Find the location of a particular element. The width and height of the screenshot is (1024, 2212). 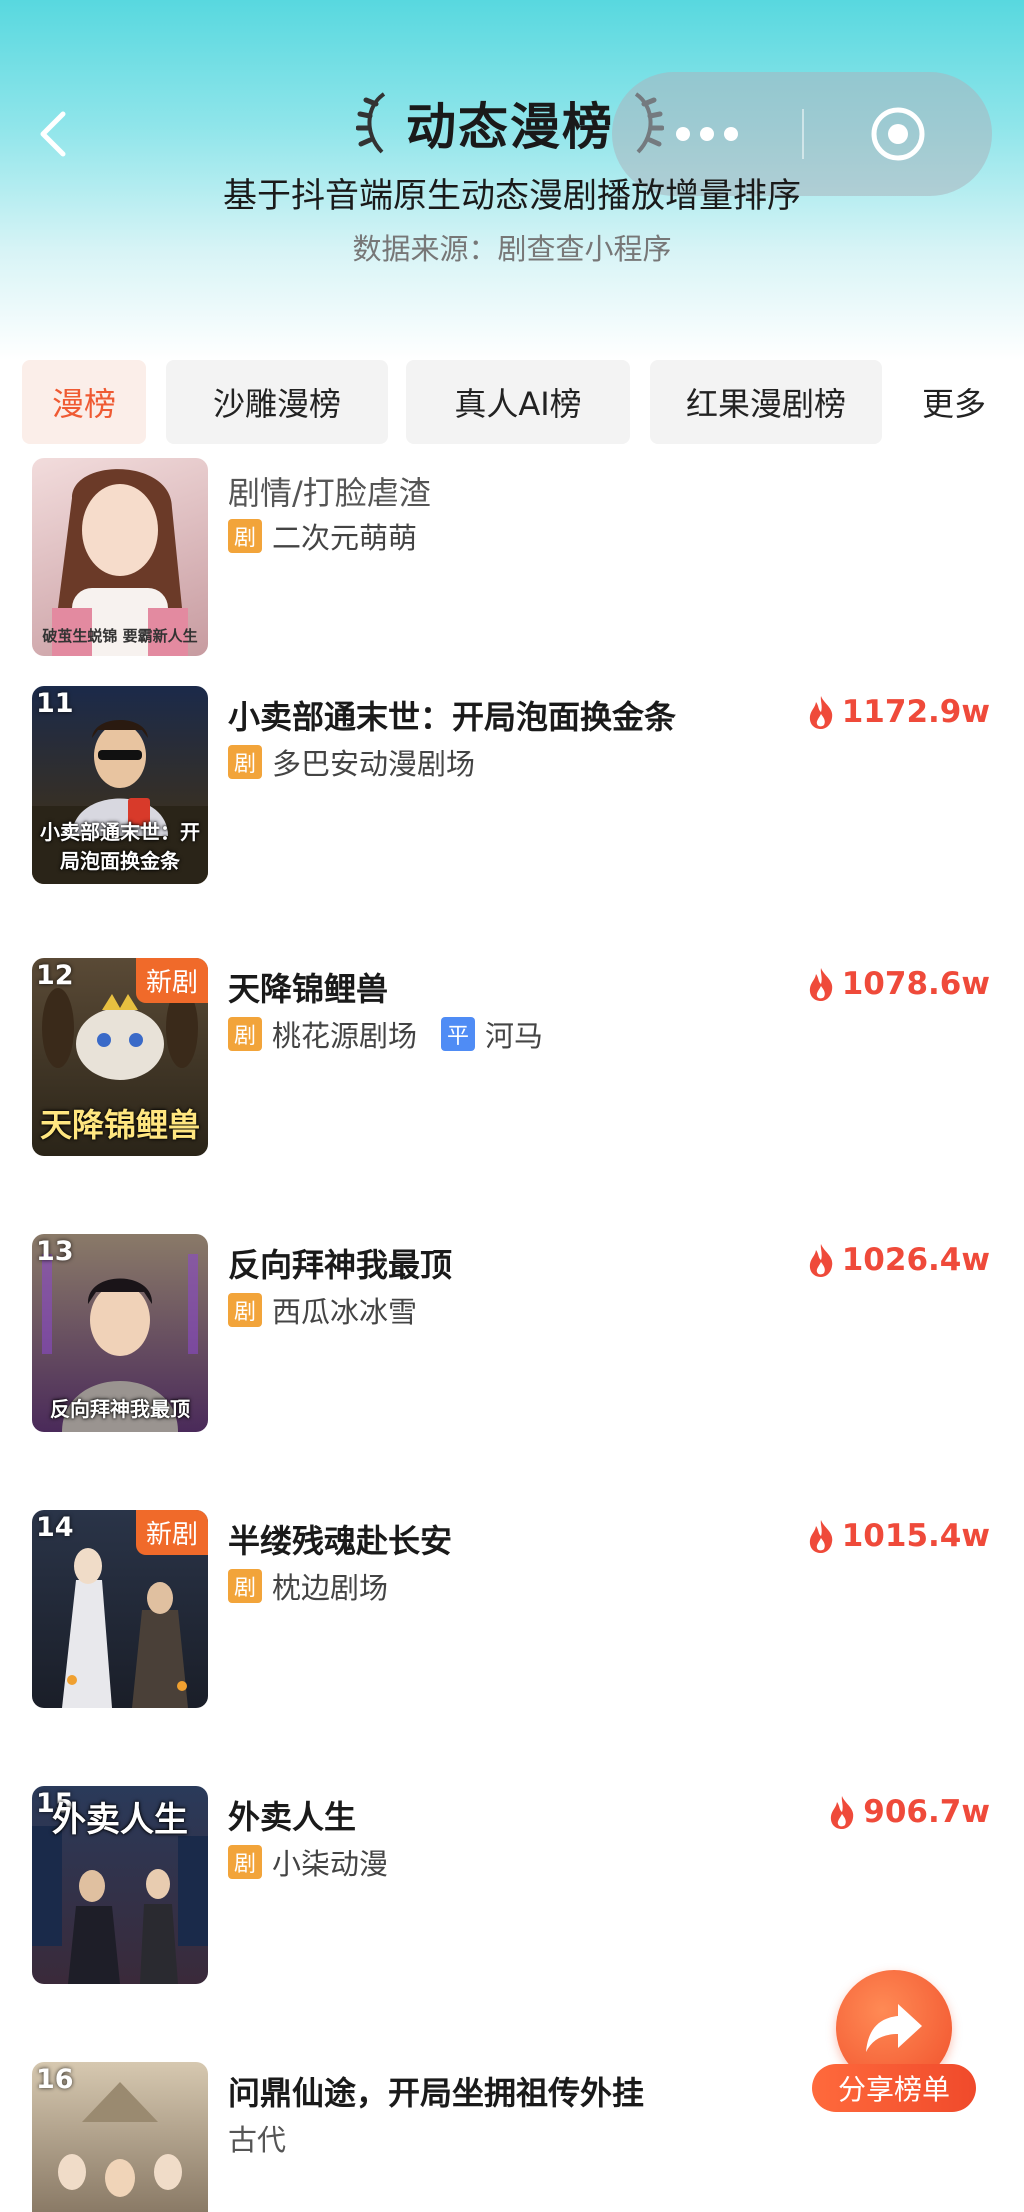

genre-label: 古代 is located at coordinates (257, 2140).